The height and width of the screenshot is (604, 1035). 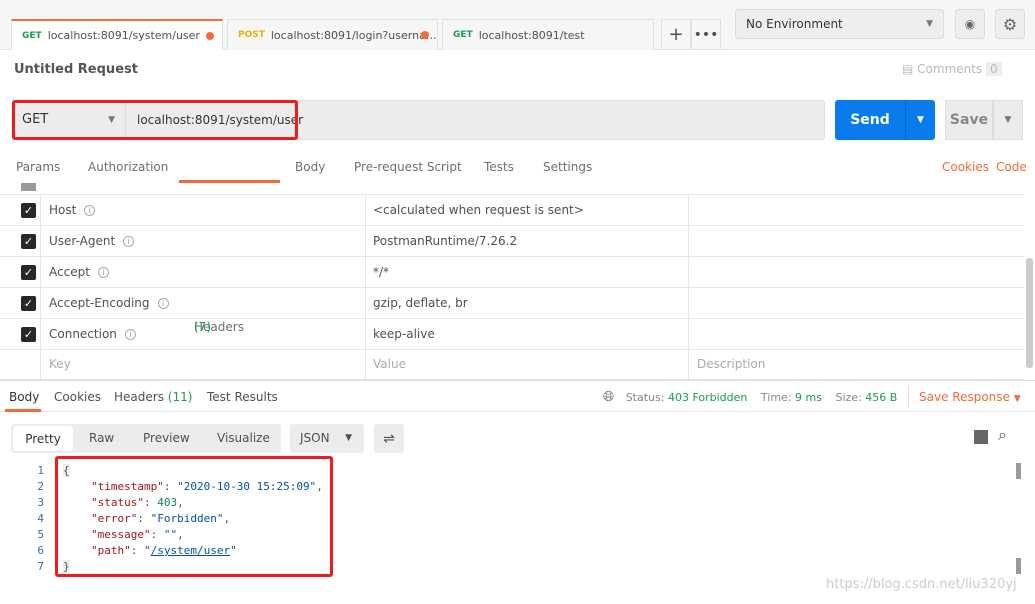 I want to click on tab-authorization: Authorization, so click(x=128, y=167).